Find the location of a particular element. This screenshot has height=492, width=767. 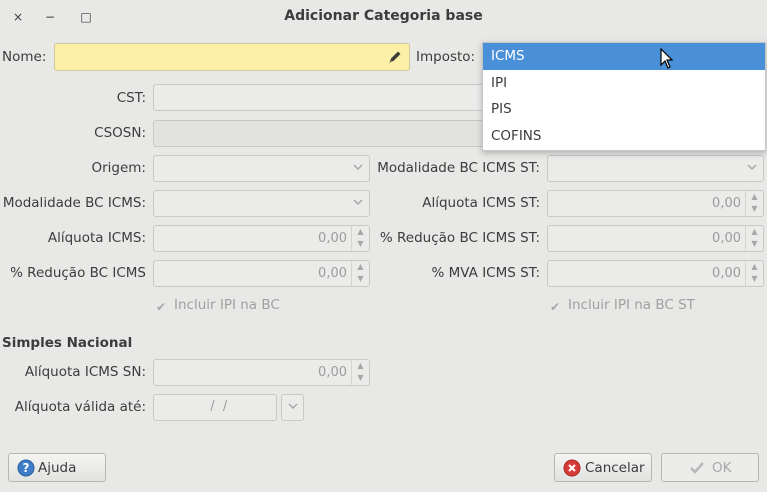

window-title: Adicionar Categoria base is located at coordinates (383, 16).